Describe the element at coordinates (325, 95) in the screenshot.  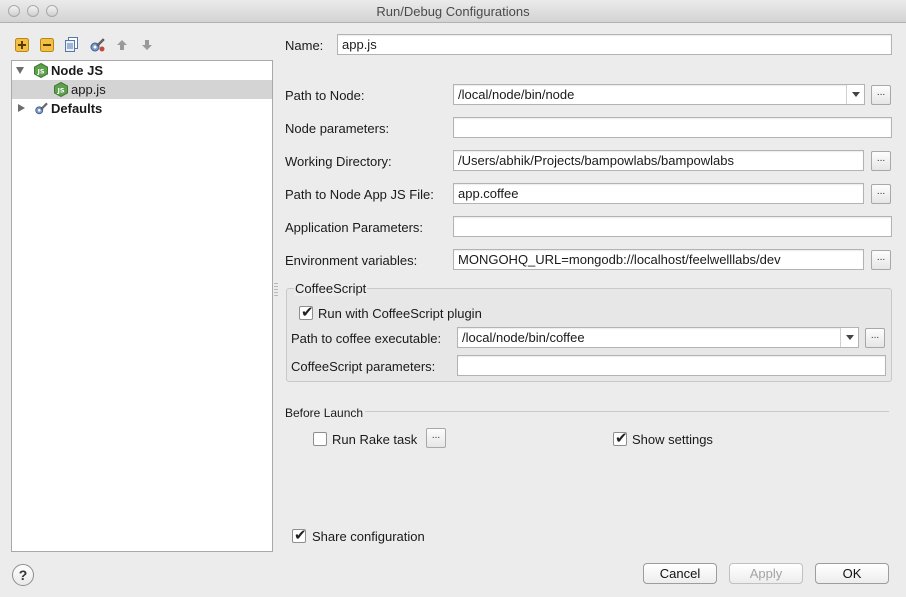
I see `path-to-node-label: Path to Node:` at that location.